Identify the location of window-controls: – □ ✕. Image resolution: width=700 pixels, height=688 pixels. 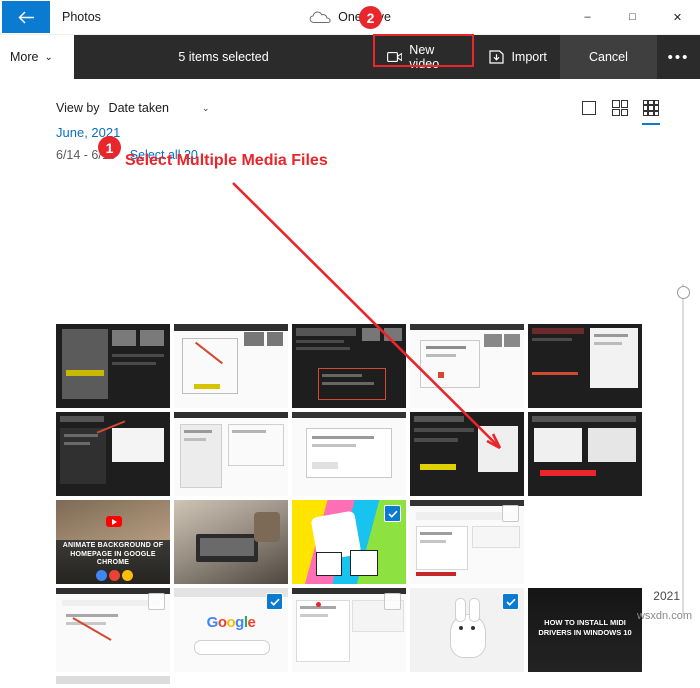
(632, 17).